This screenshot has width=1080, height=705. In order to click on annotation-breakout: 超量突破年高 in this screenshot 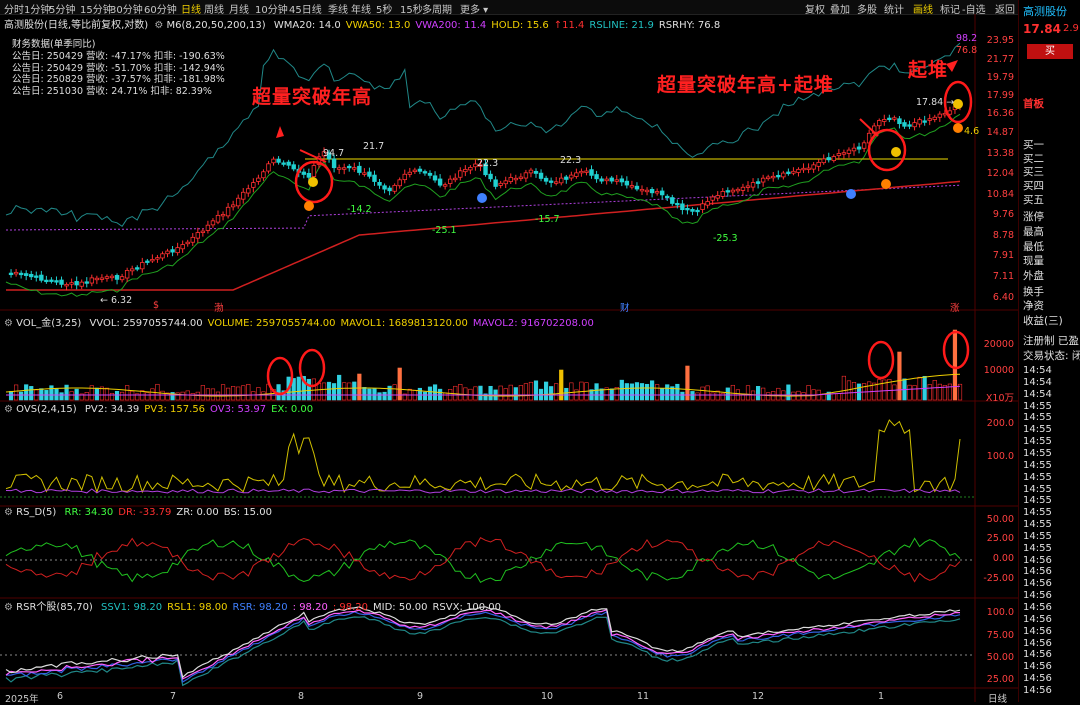, I will do `click(312, 97)`.